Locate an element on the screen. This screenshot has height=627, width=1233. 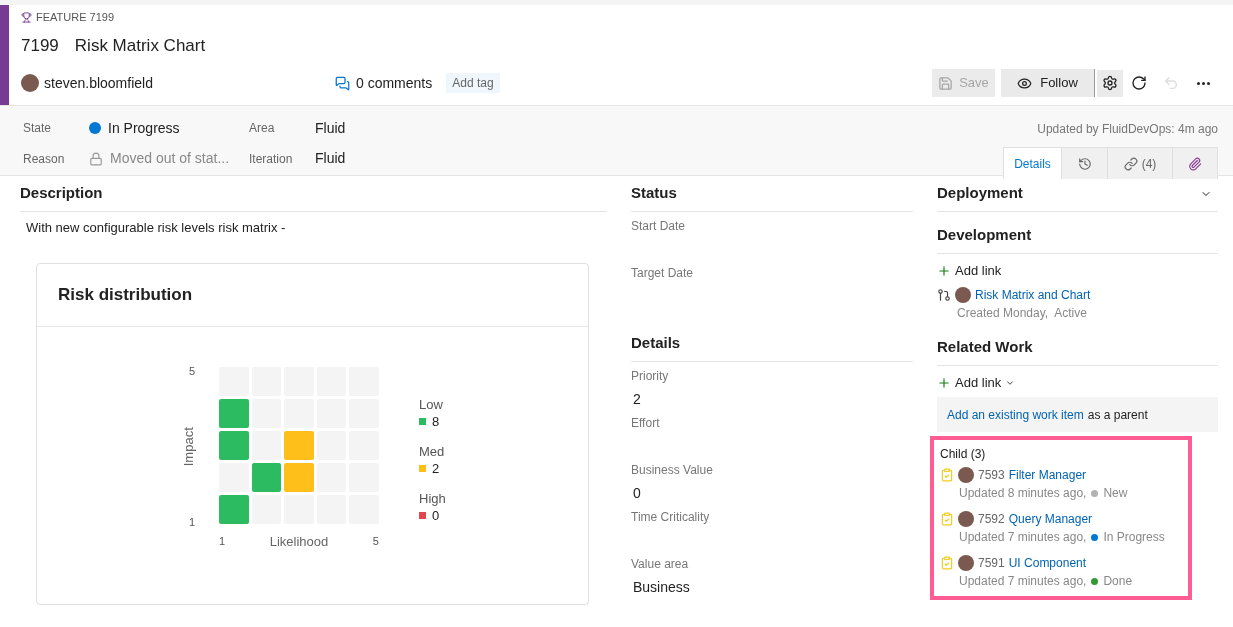
assignee-name: steven.bloomfield is located at coordinates (98, 83).